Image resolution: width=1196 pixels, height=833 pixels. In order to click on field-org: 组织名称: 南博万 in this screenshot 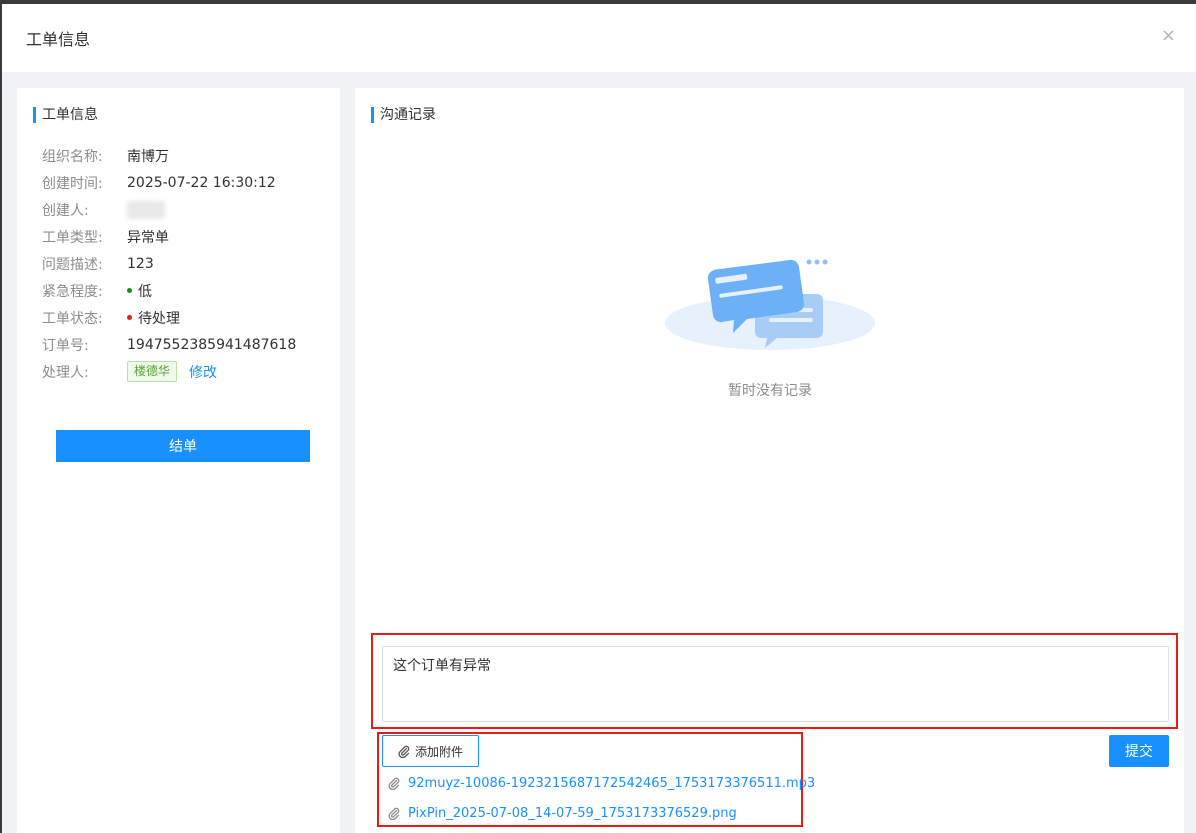, I will do `click(169, 155)`.